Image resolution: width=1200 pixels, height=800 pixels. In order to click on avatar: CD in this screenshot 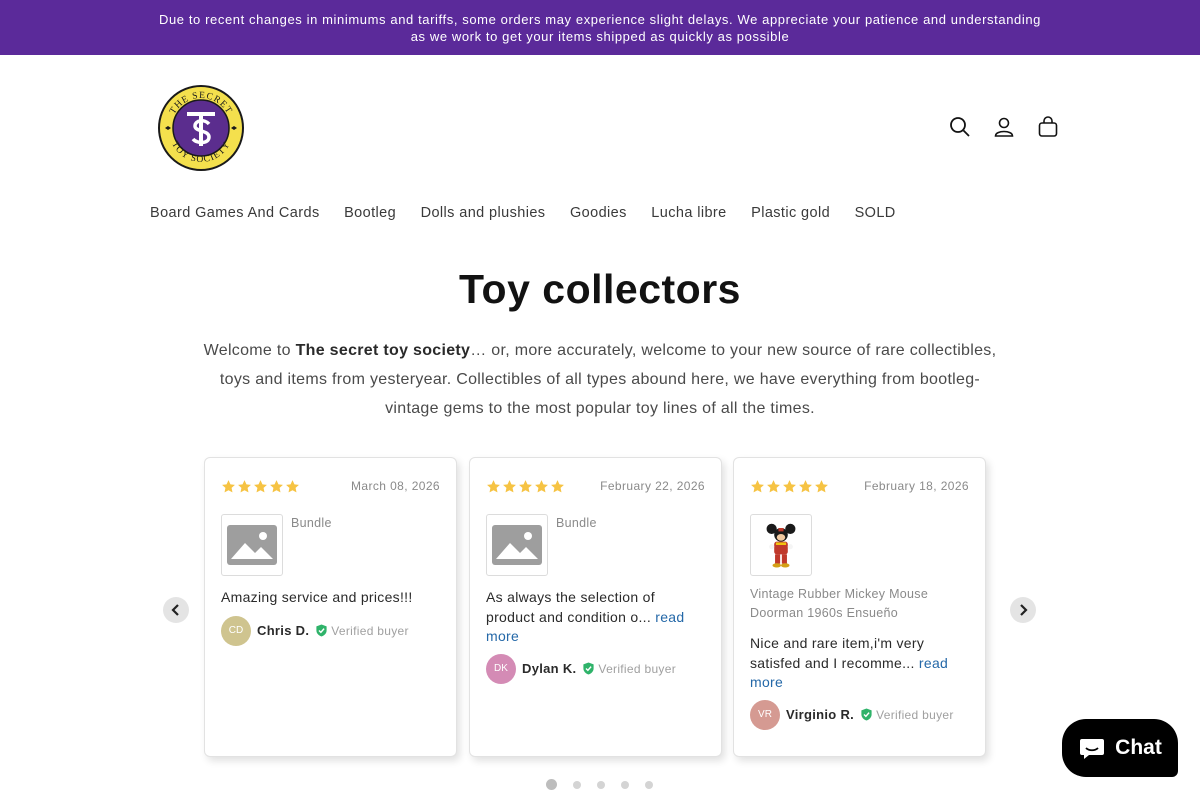, I will do `click(236, 630)`.